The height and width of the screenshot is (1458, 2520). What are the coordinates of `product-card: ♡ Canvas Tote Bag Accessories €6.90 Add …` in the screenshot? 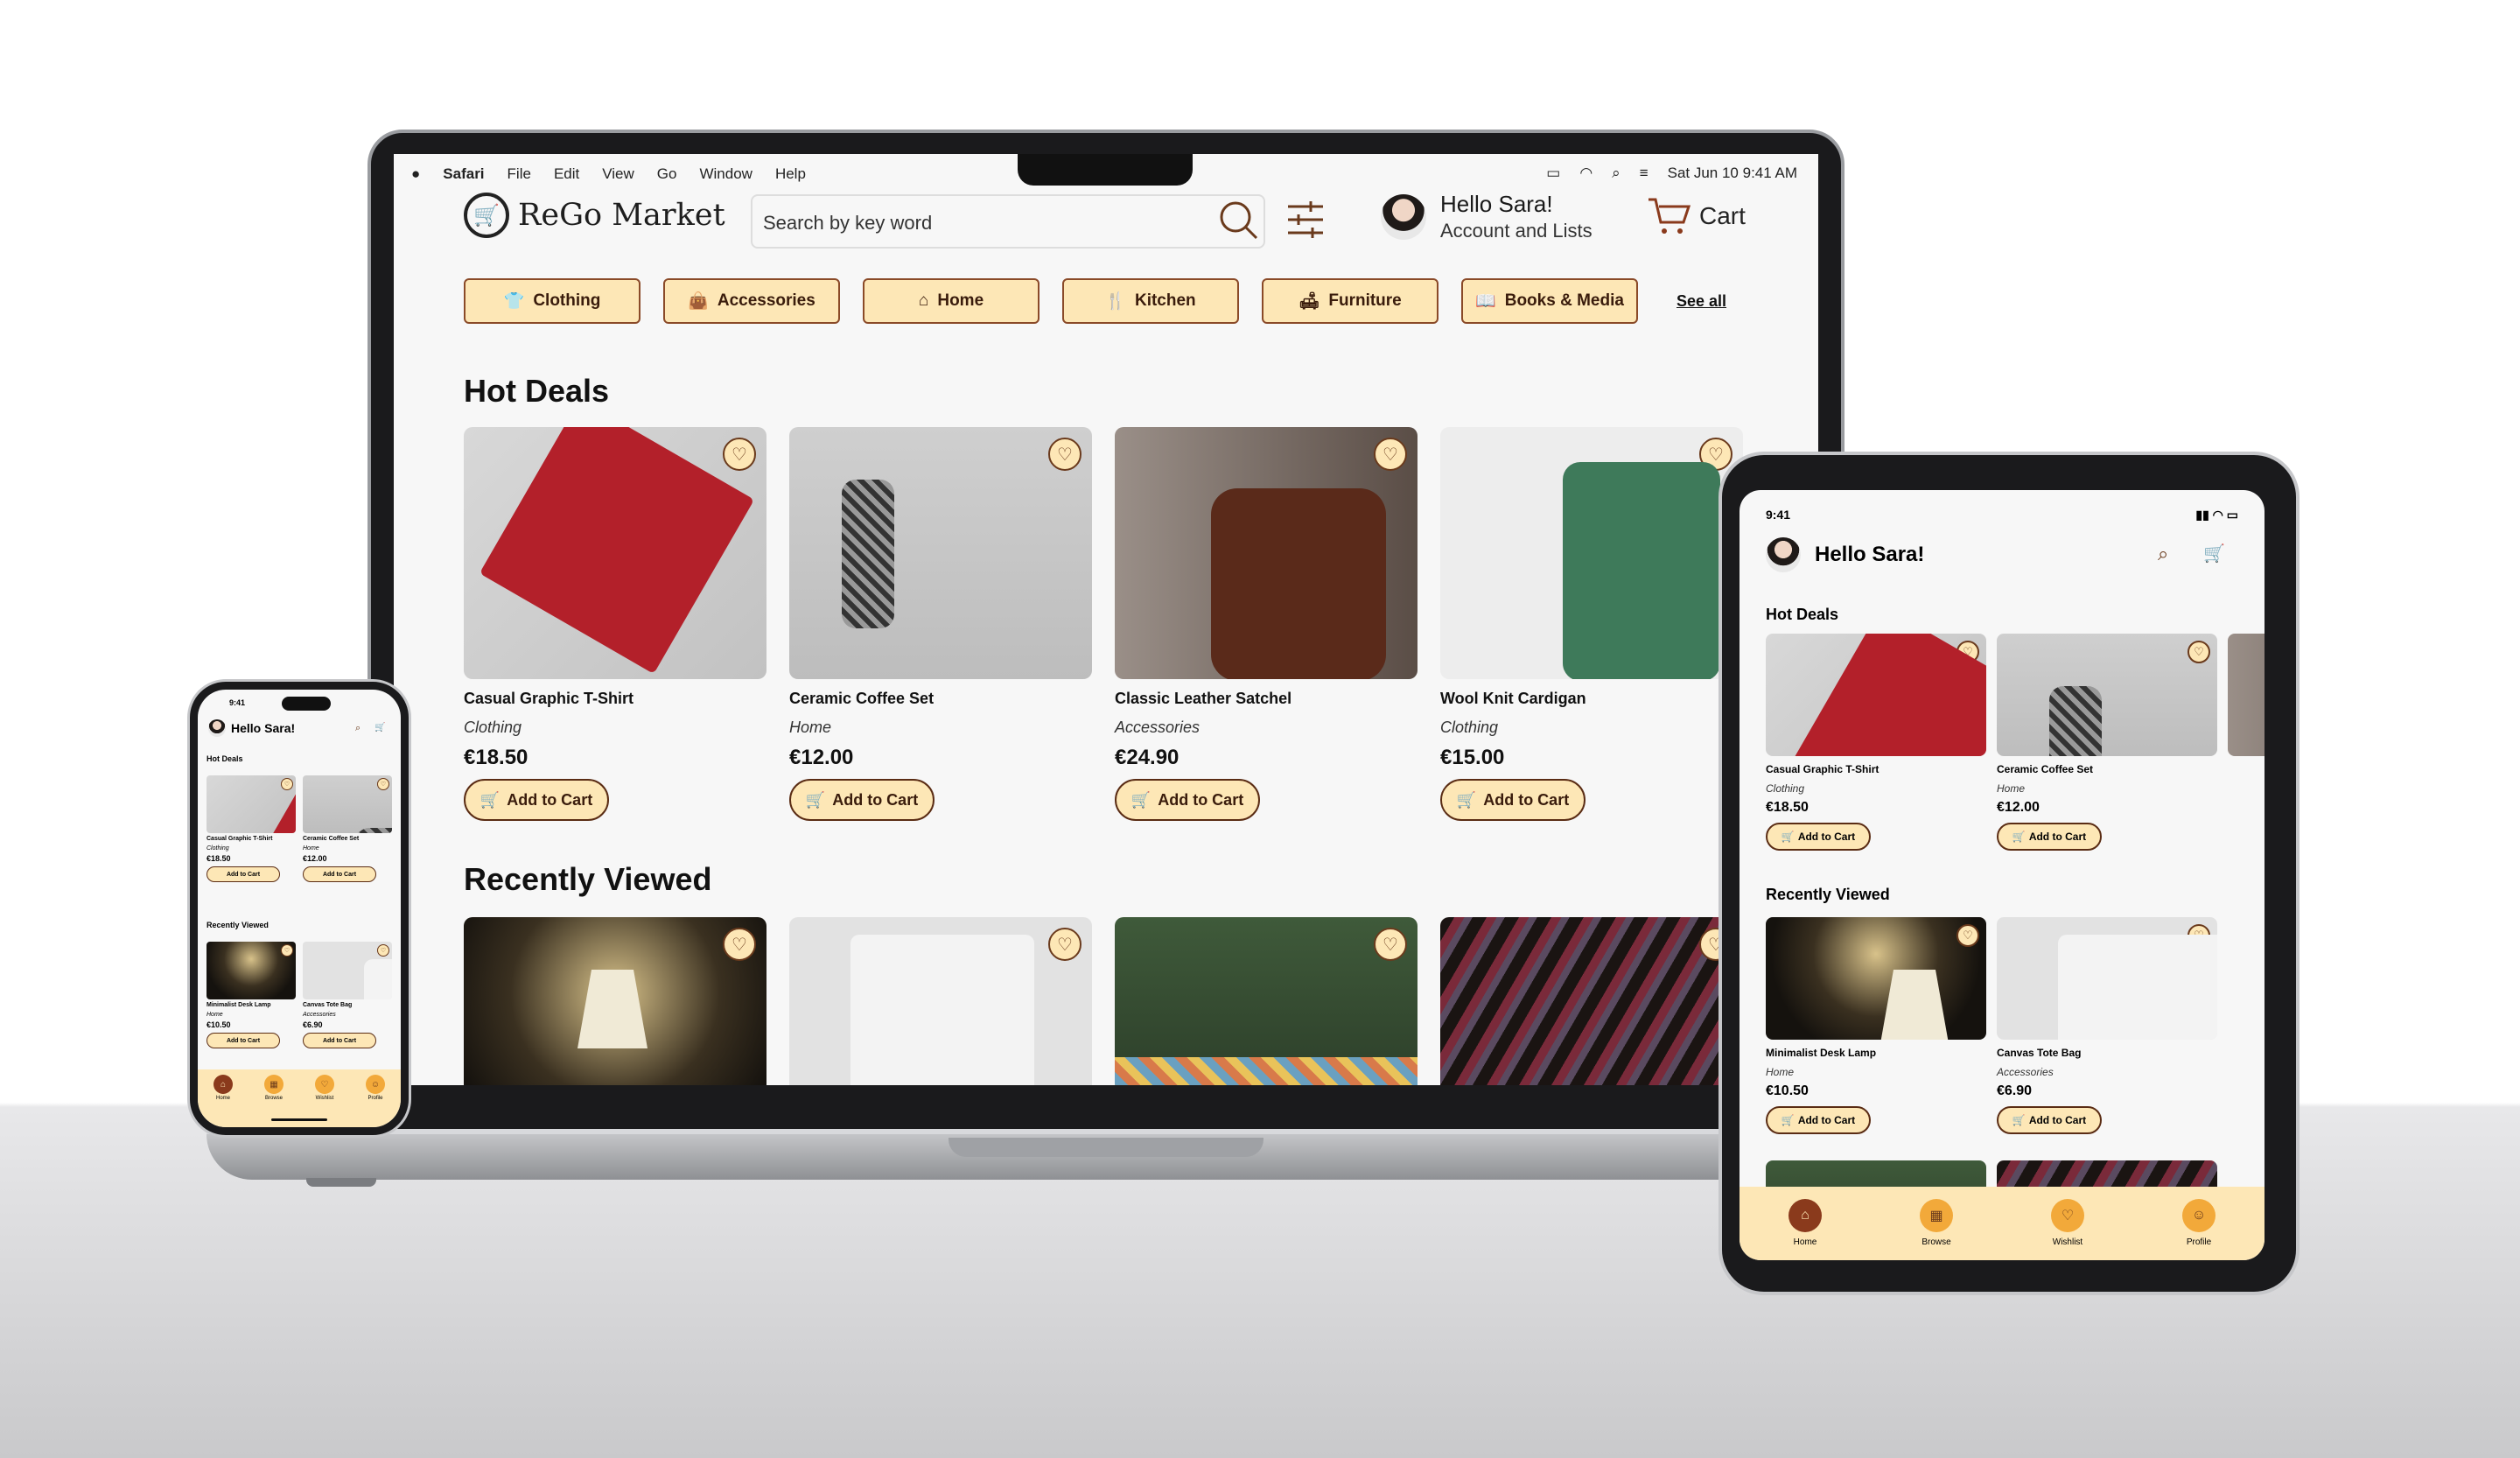 It's located at (347, 995).